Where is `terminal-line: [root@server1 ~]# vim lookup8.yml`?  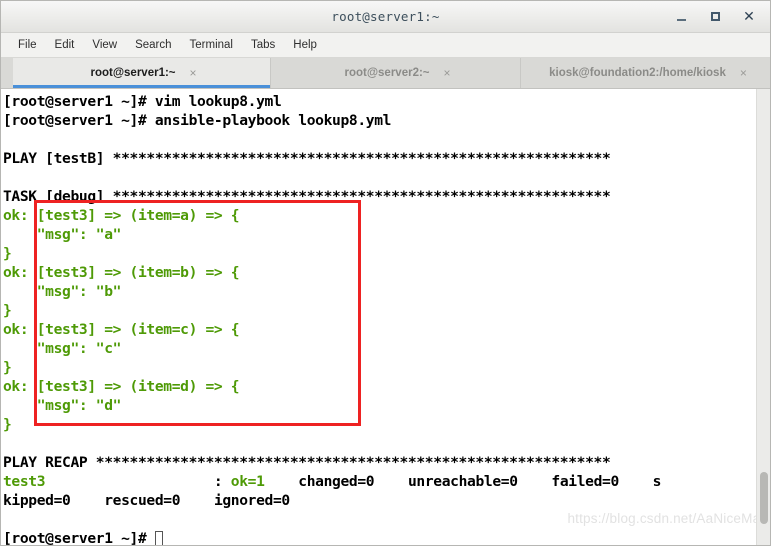
terminal-line: [root@server1 ~]# vim lookup8.yml is located at coordinates (142, 101).